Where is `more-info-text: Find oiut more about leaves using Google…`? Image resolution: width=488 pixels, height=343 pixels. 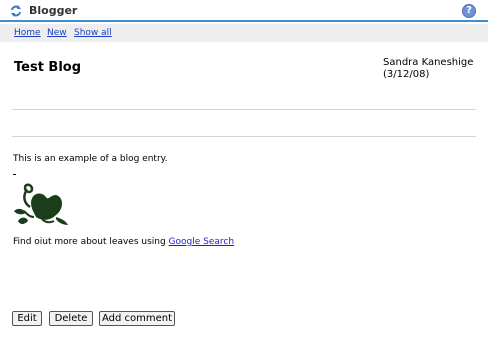 more-info-text: Find oiut more about leaves using Google… is located at coordinates (123, 242).